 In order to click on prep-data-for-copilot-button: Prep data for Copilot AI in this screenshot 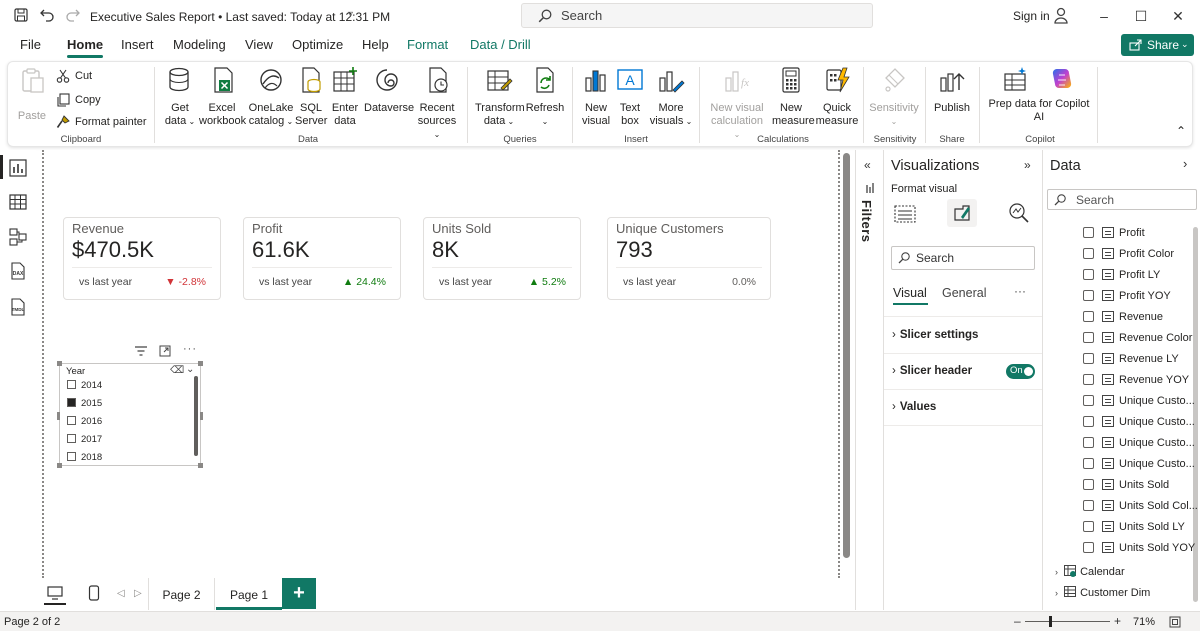, I will do `click(1039, 95)`.